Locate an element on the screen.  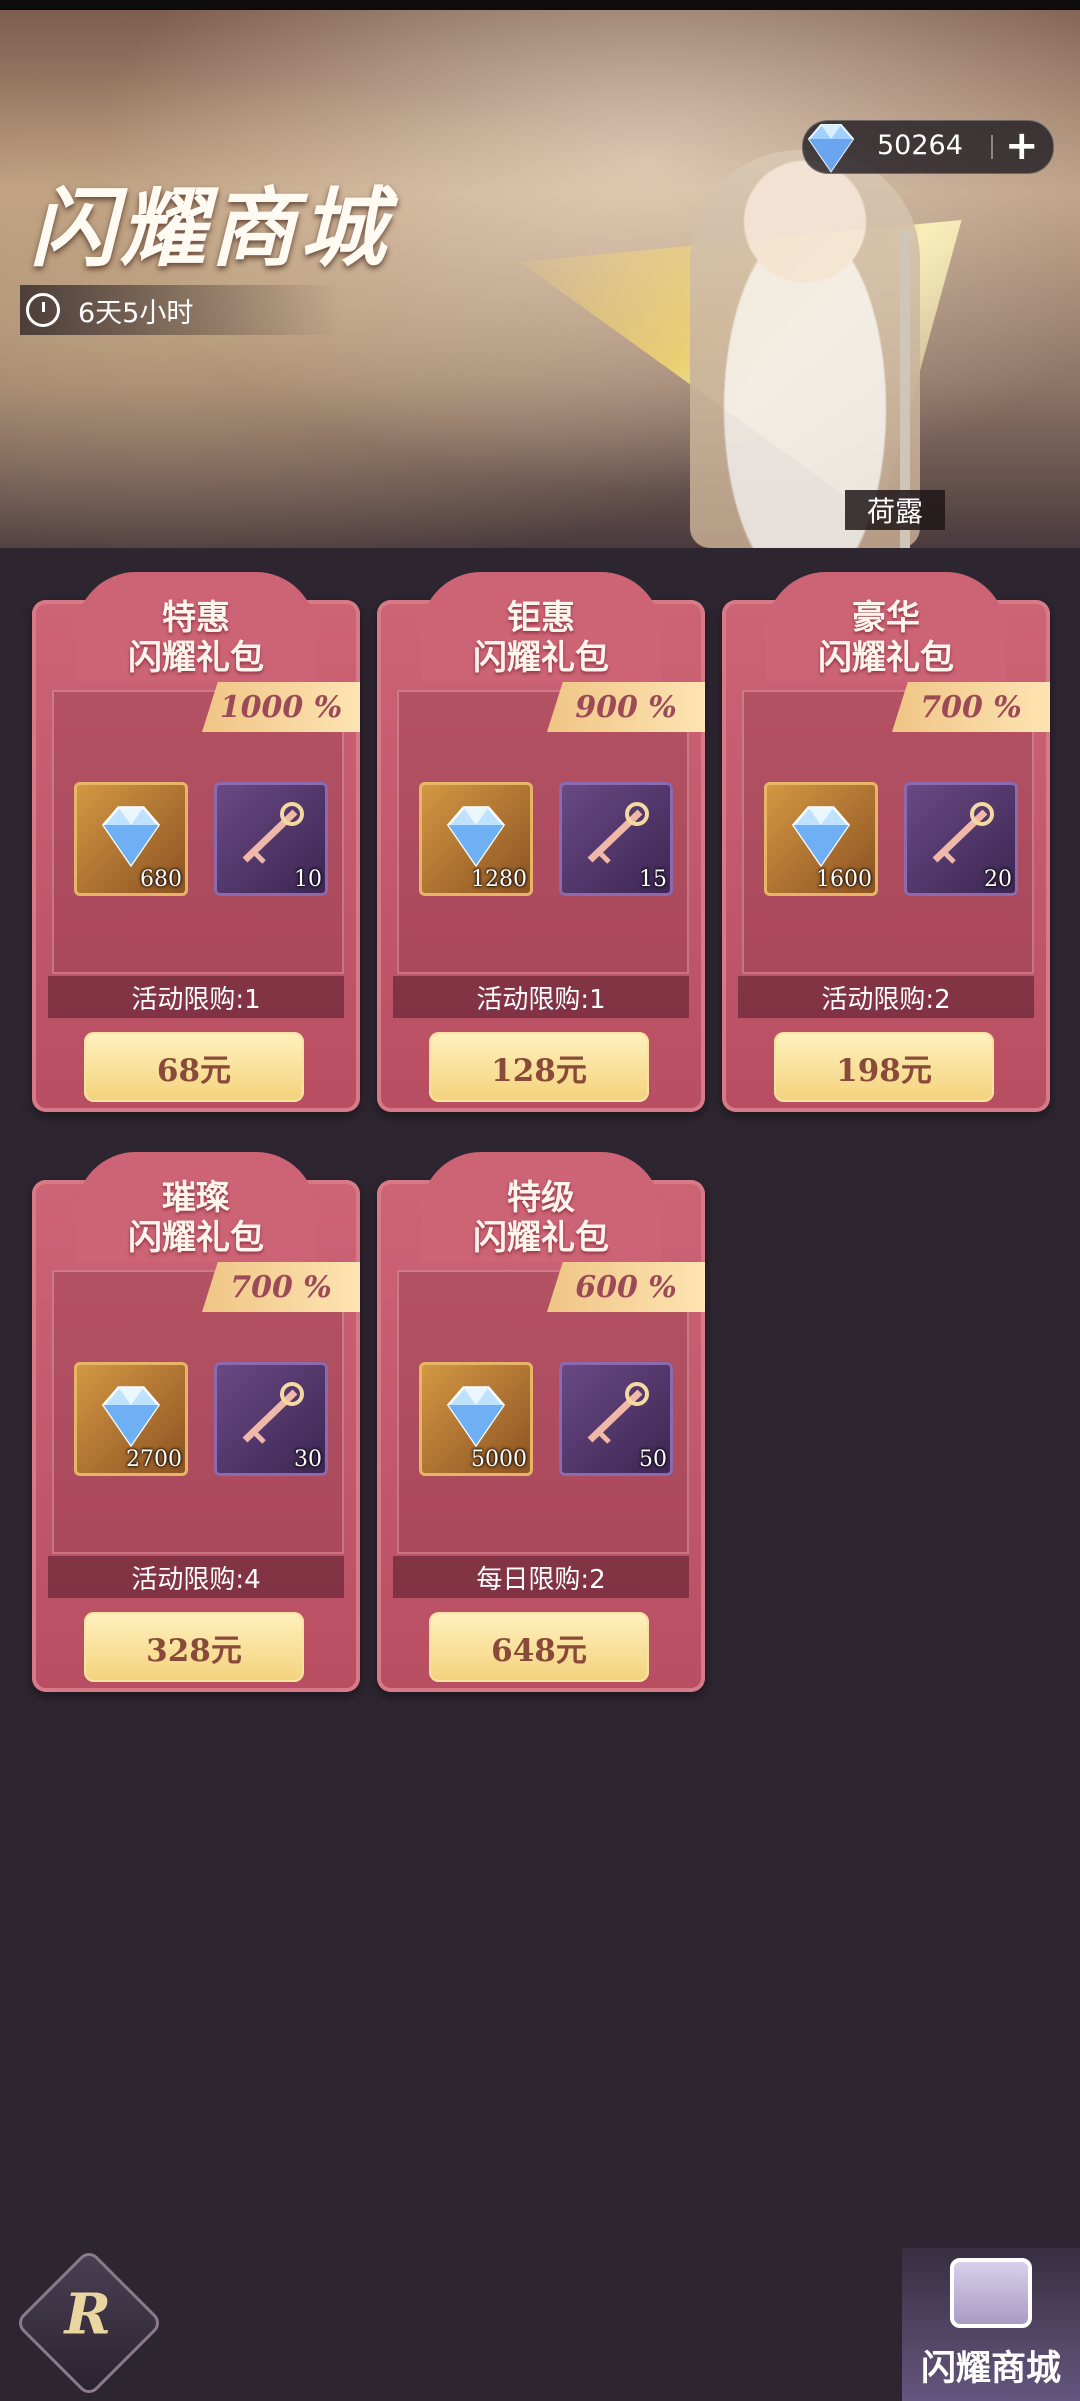
gem-reward: 1280 is located at coordinates (476, 839).